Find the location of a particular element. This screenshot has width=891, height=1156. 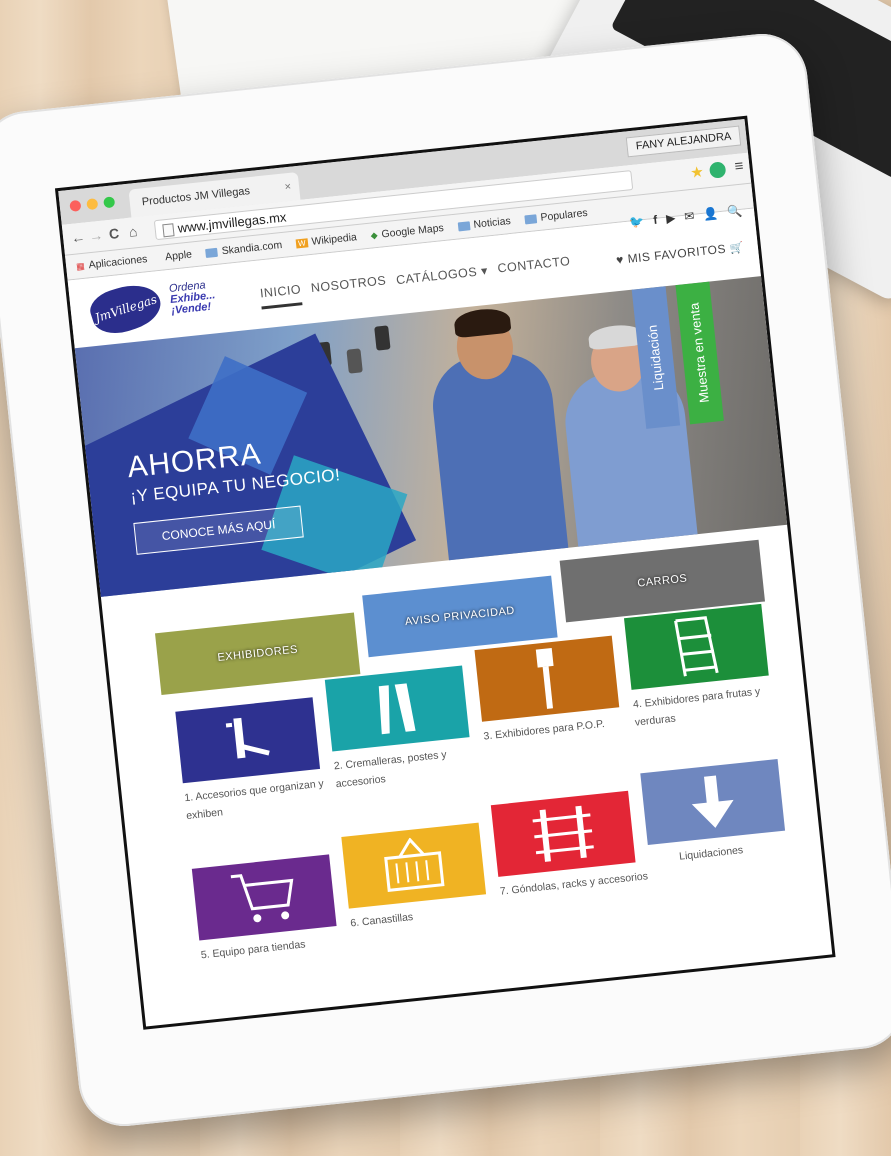

chevron-down-icon: ▾ is located at coordinates (484, 271).